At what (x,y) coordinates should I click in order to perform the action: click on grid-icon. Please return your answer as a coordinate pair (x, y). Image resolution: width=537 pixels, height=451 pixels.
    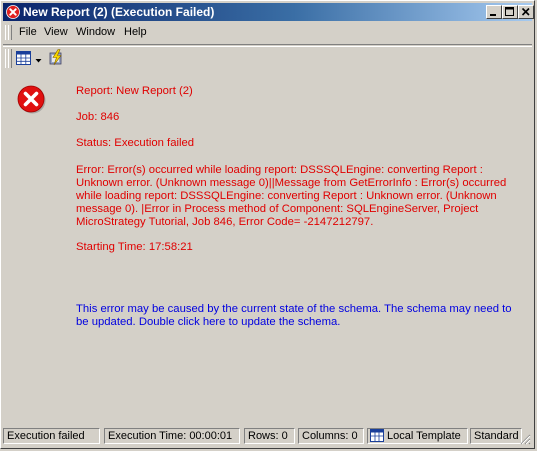
    Looking at the image, I should click on (23, 58).